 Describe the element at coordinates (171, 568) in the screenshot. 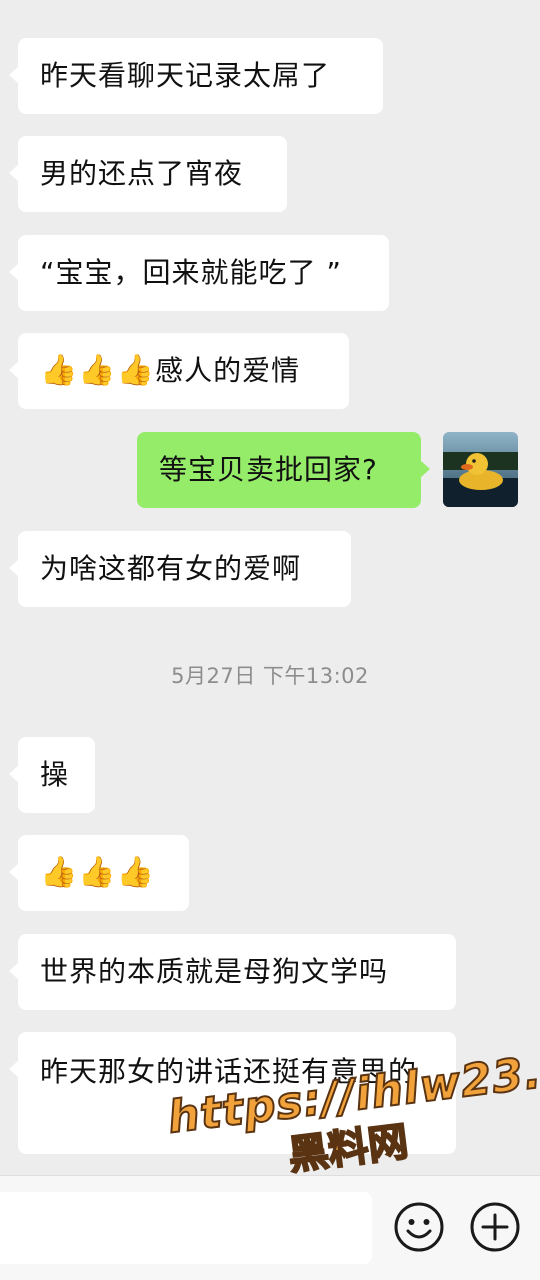

I see `message-text: 为啥这都有女的爱啊` at that location.